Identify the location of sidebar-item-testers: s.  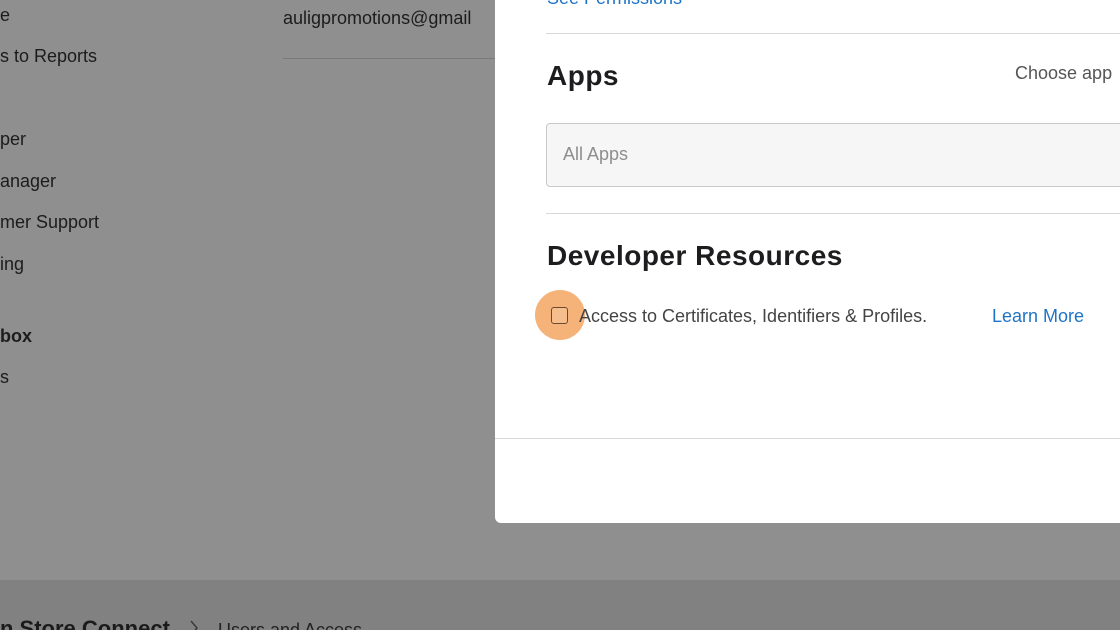
(4, 377).